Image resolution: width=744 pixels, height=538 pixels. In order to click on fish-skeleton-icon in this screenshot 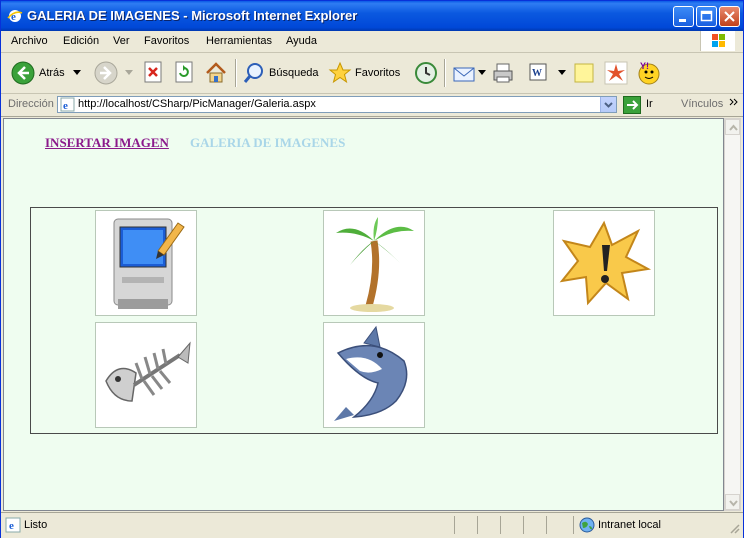, I will do `click(148, 371)`.